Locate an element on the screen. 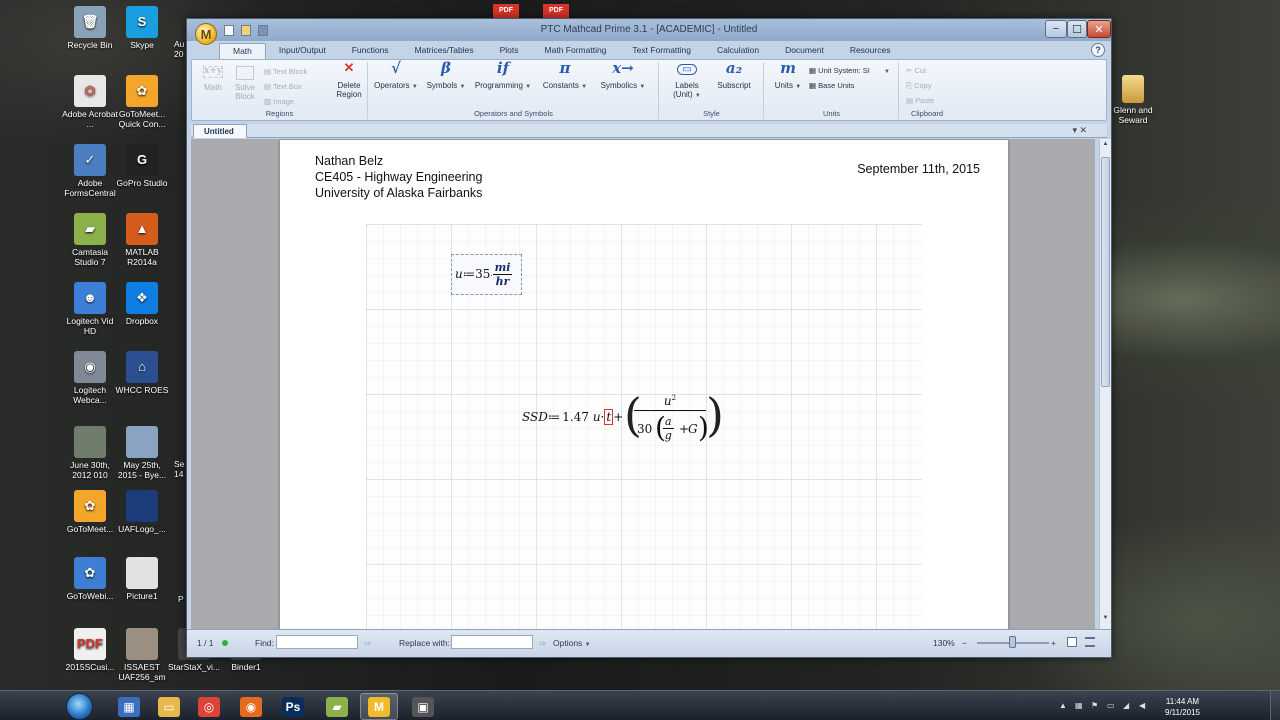 The width and height of the screenshot is (1280, 720). cut-button: ✂ Cut is located at coordinates (916, 70).